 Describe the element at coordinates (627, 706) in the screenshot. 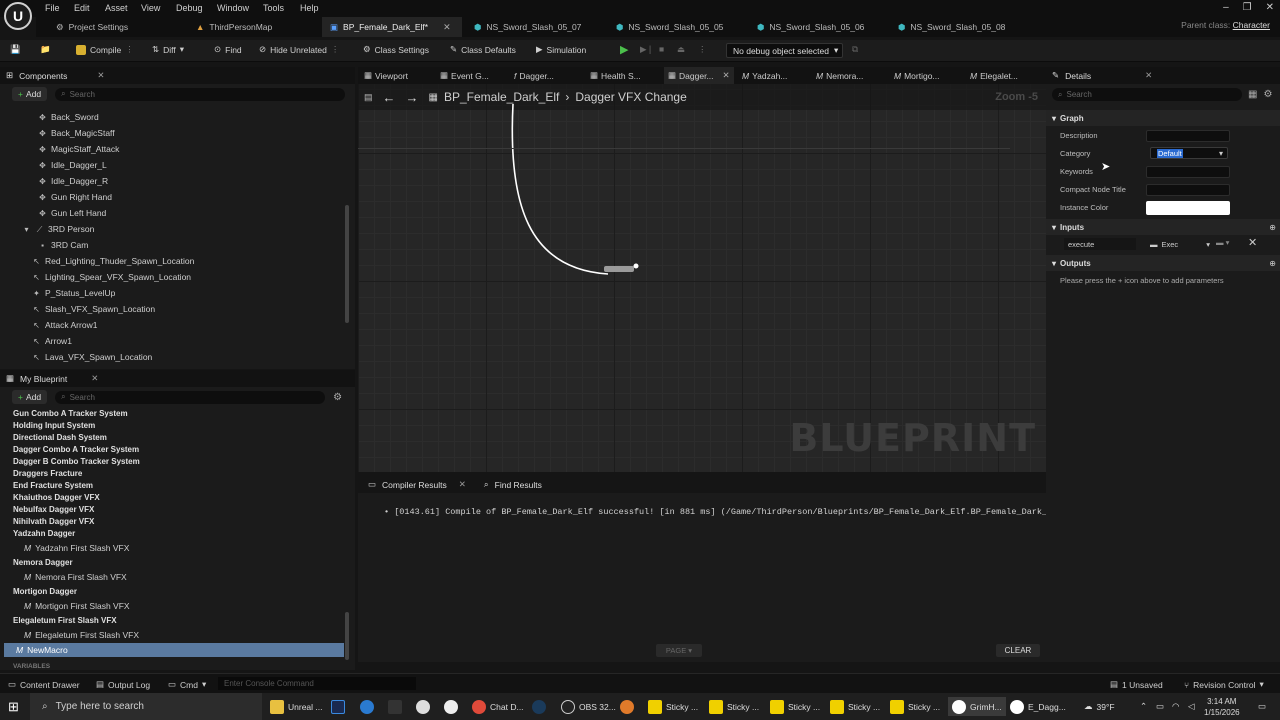

I see `blender-icon` at that location.